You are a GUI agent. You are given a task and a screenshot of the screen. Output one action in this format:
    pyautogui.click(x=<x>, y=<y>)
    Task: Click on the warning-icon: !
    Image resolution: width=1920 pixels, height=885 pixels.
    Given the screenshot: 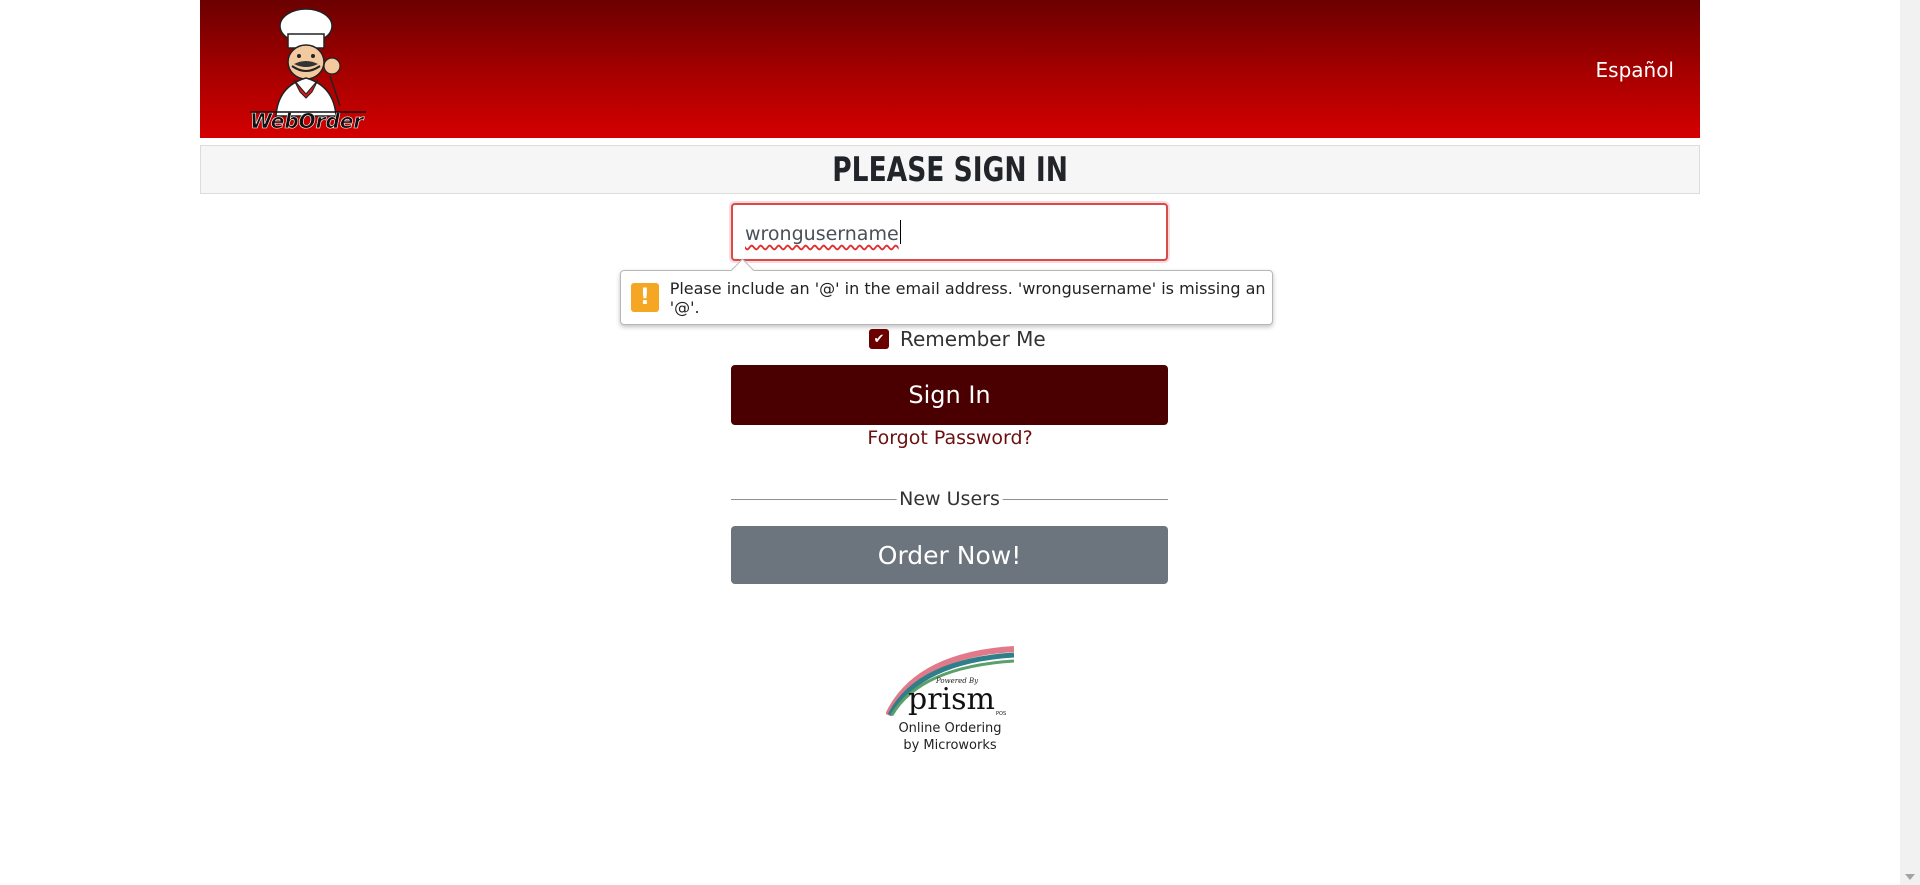 What is the action you would take?
    pyautogui.click(x=645, y=297)
    